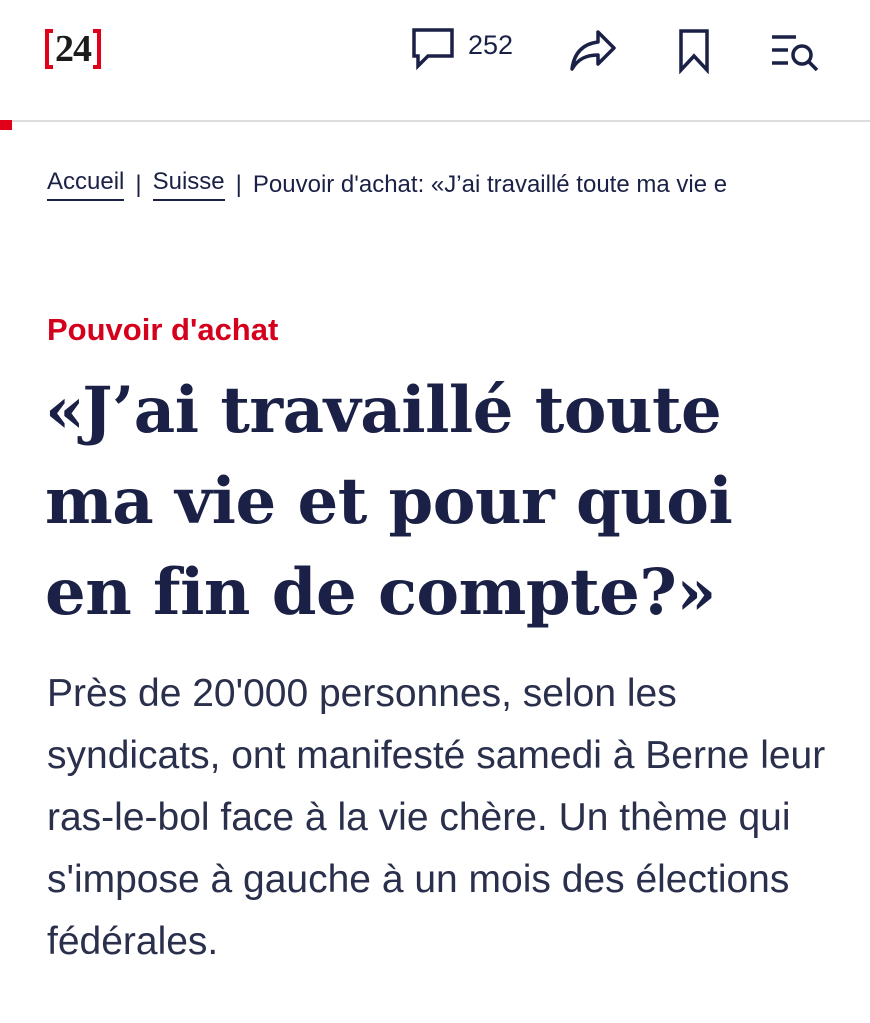 This screenshot has width=870, height=1023. I want to click on logo-text: 24, so click(73, 49).